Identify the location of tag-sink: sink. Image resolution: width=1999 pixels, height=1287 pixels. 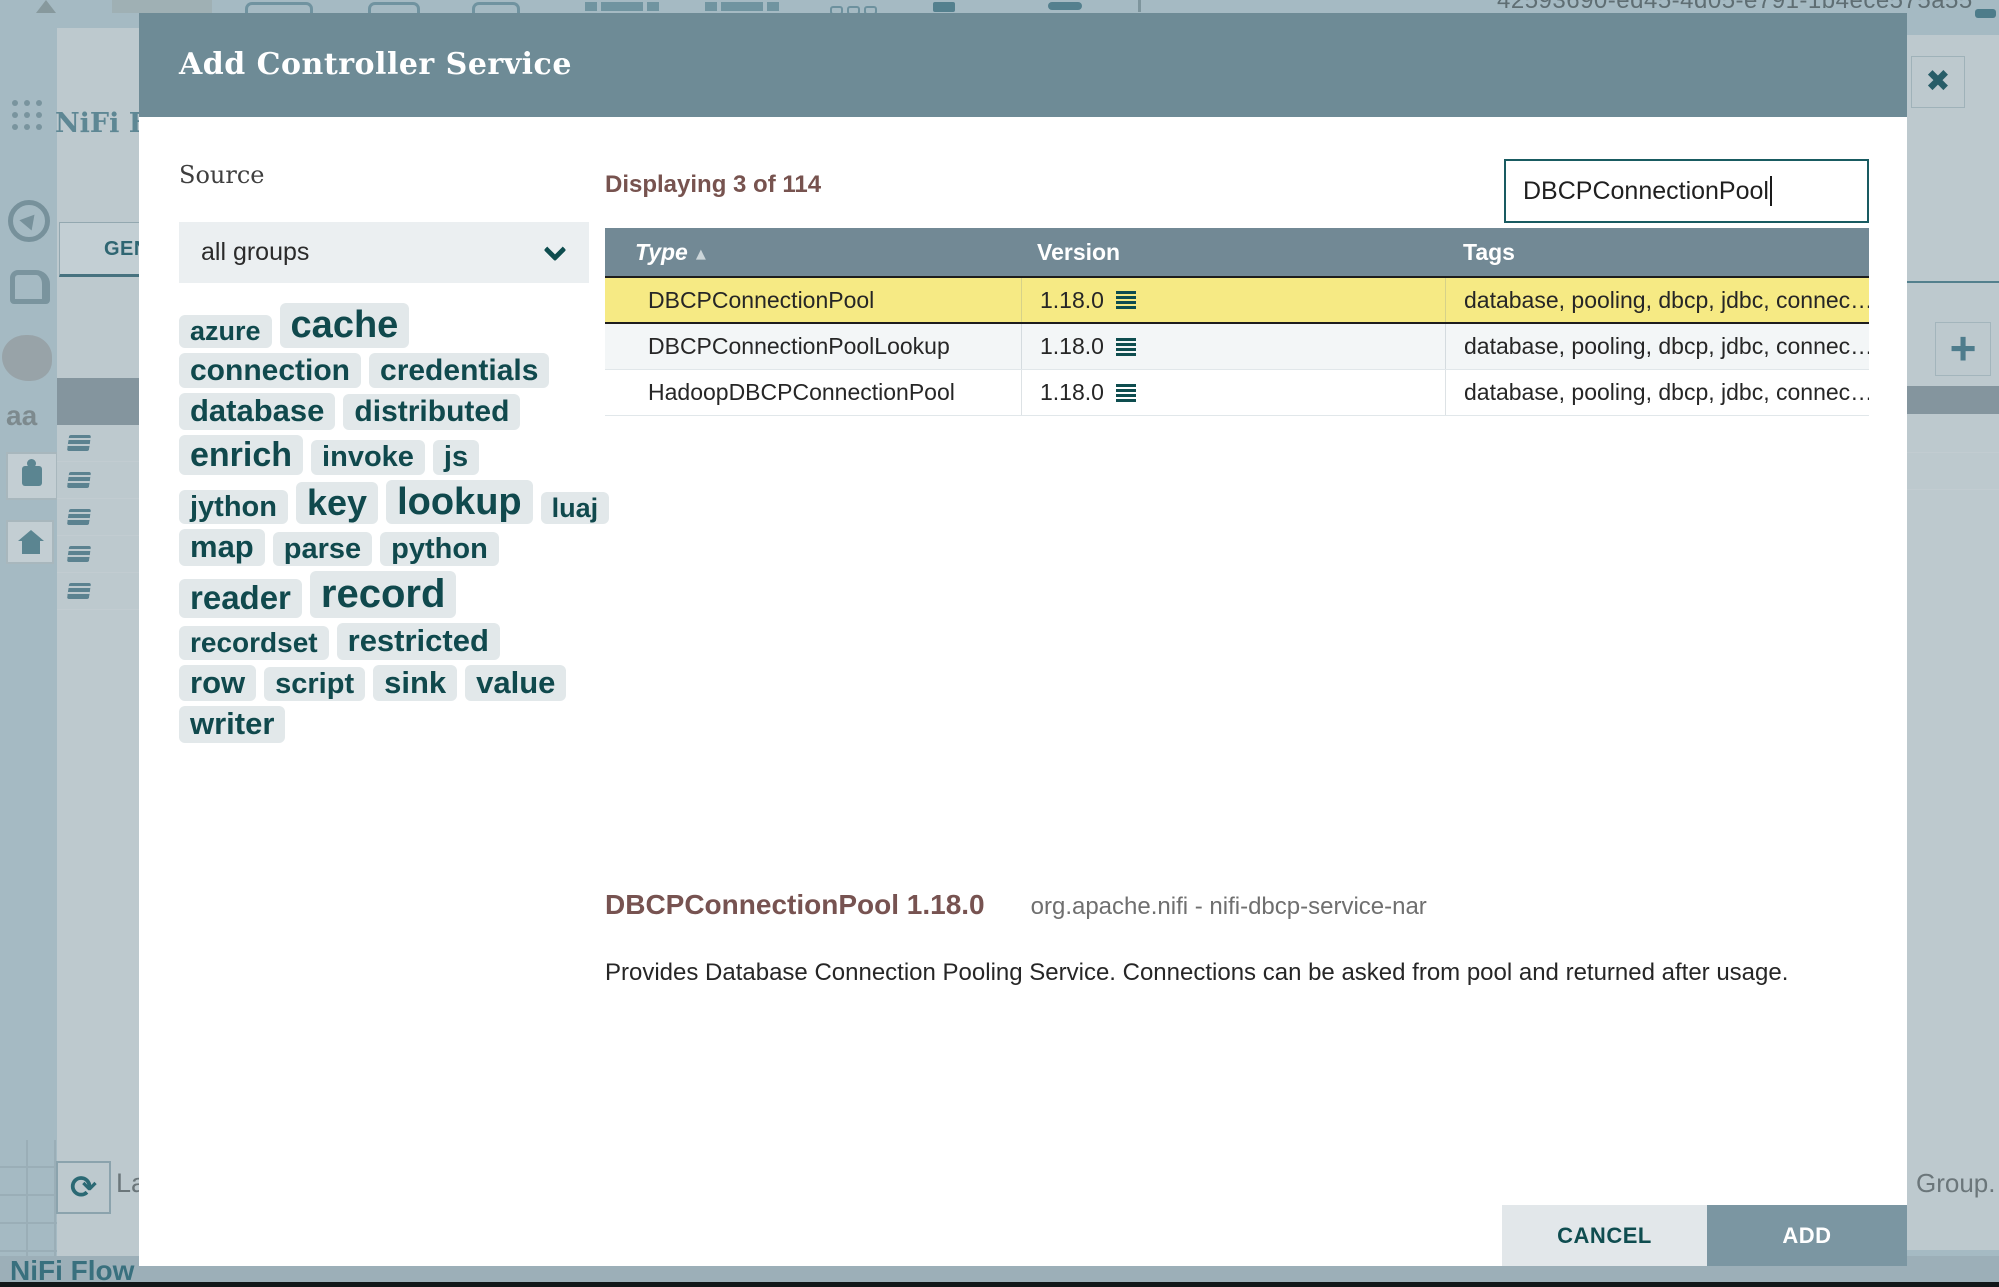
(415, 683).